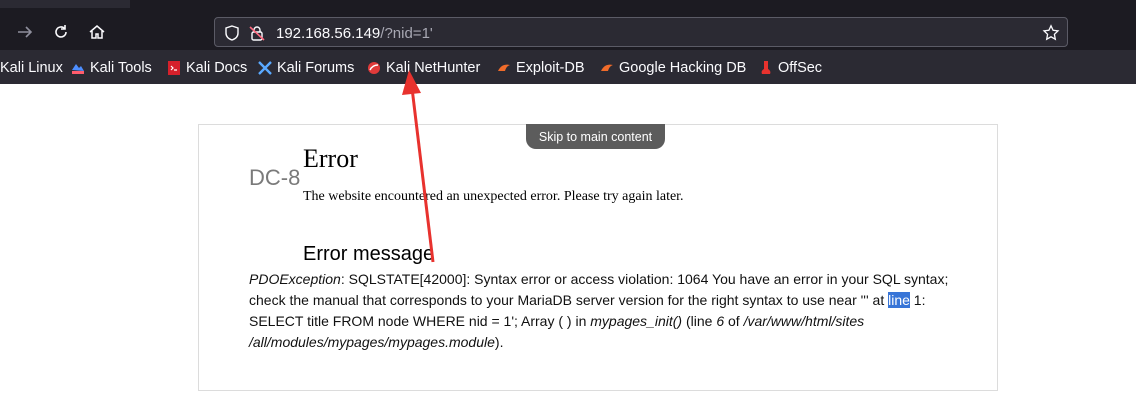 This screenshot has height=410, width=1136. I want to click on bookmark-kali-linux: Kali Linux, so click(31, 68).